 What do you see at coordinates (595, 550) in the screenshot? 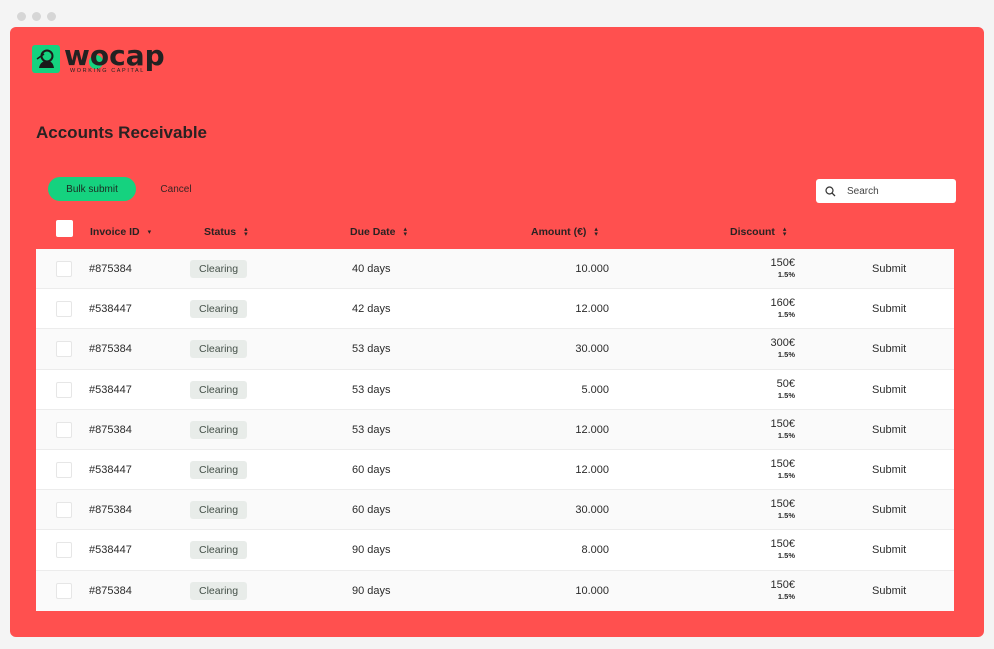
I see `amount: 8.000` at bounding box center [595, 550].